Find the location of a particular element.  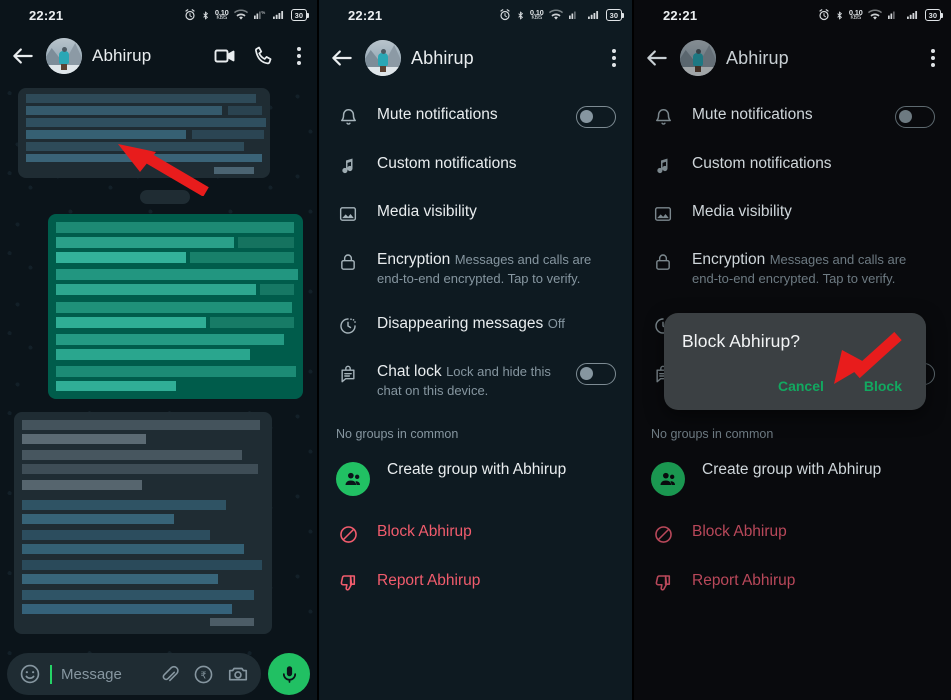

status-bar: 22:21 0.10 KB/S % 30 is located at coordinates (158, 15).